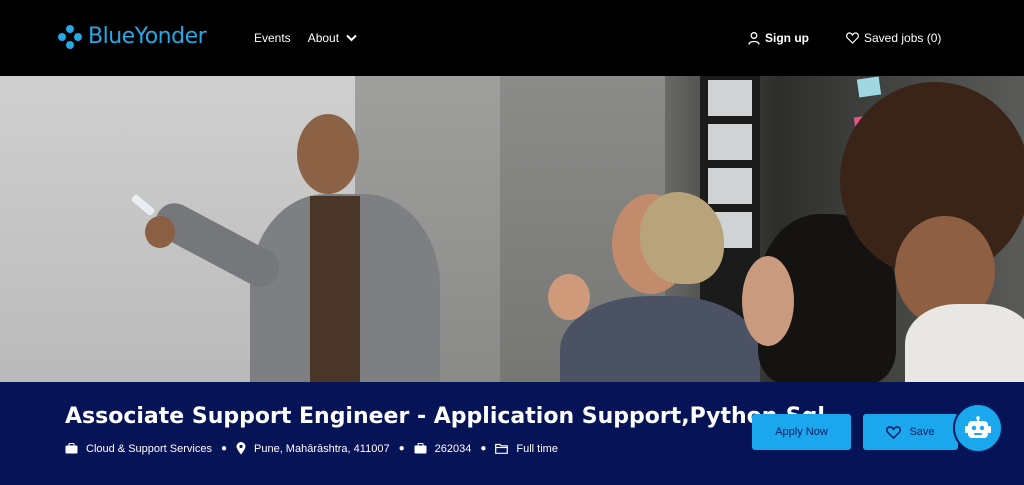  I want to click on curly-woman-shirt, so click(964, 343).